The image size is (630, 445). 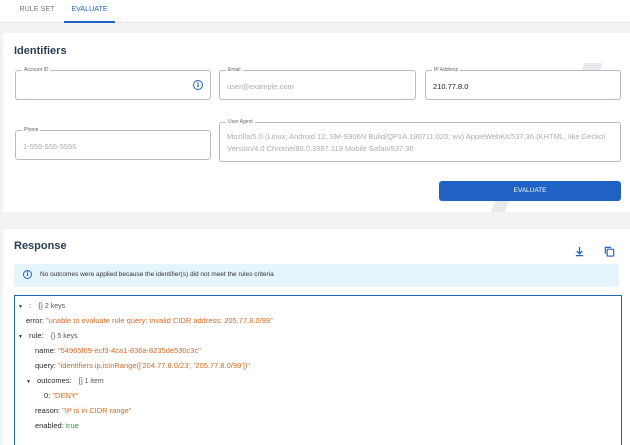 I want to click on email-placeholder: user@example.com, so click(x=260, y=86).